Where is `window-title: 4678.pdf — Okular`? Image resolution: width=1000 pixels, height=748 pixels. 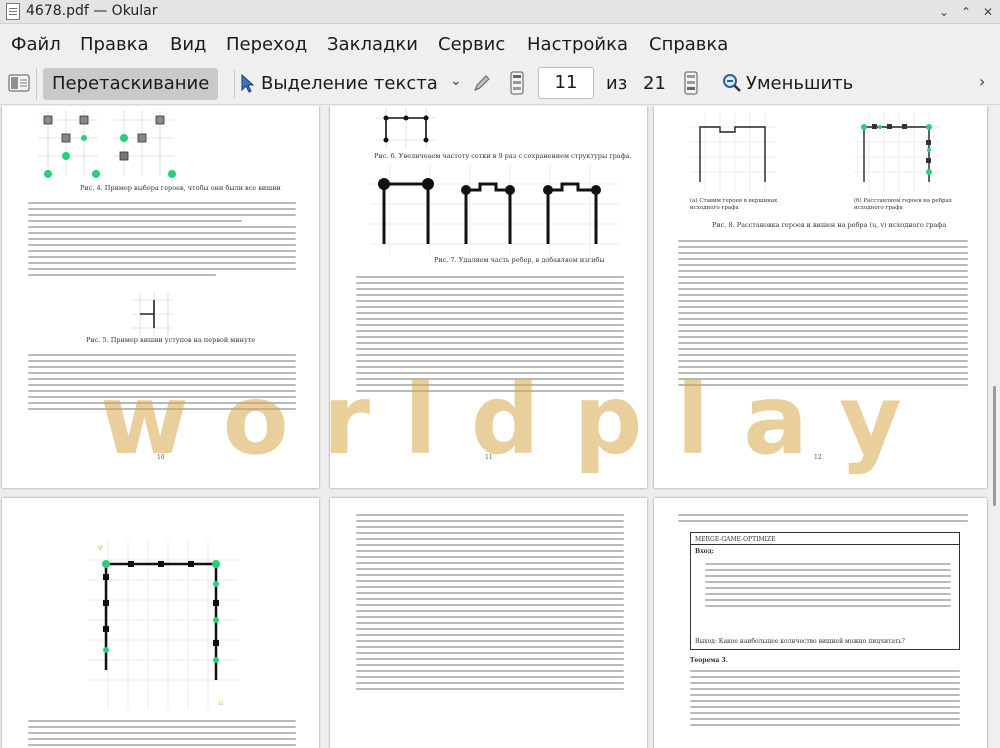 window-title: 4678.pdf — Okular is located at coordinates (92, 11).